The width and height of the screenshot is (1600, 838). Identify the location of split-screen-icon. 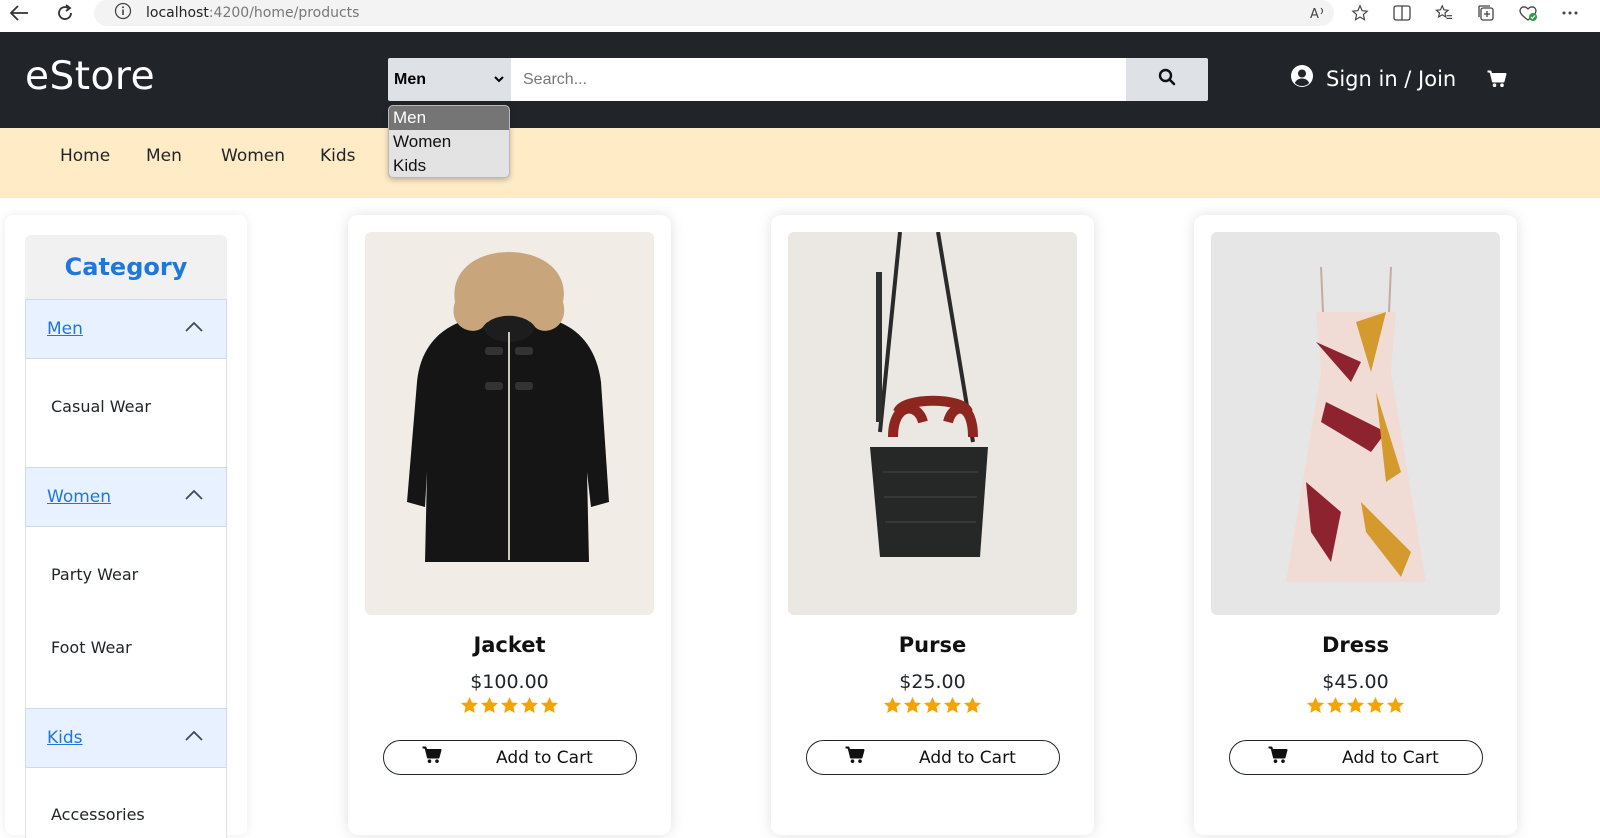
(1402, 13).